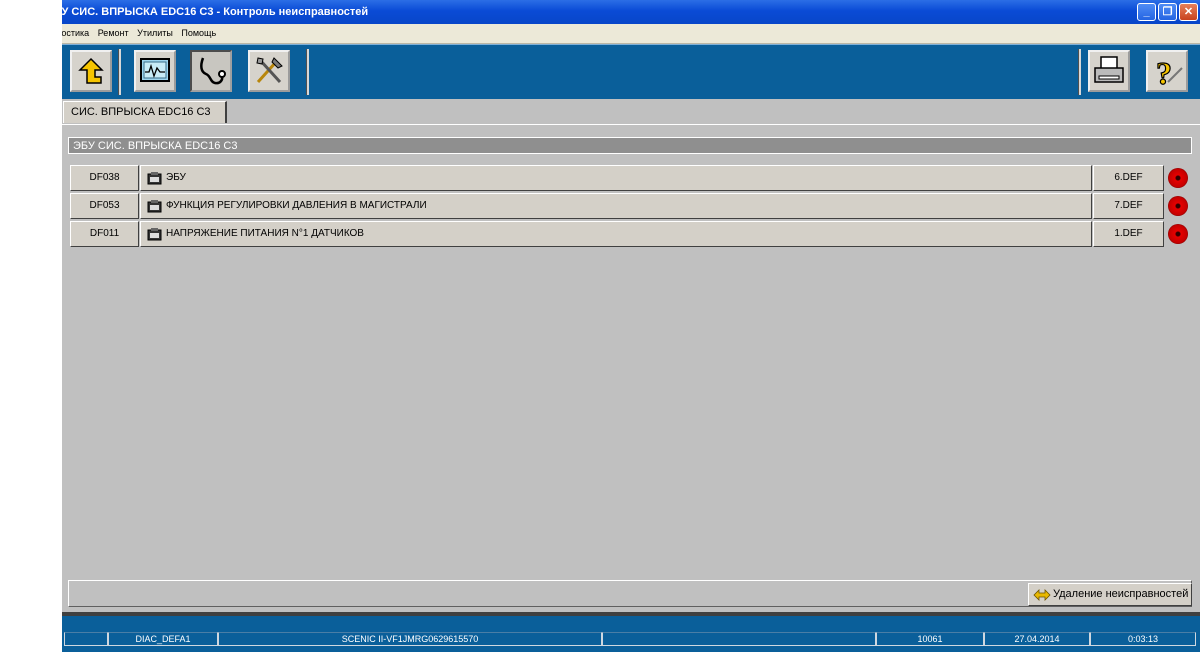 The height and width of the screenshot is (652, 1200). Describe the element at coordinates (86, 639) in the screenshot. I see `status-cell-blank` at that location.